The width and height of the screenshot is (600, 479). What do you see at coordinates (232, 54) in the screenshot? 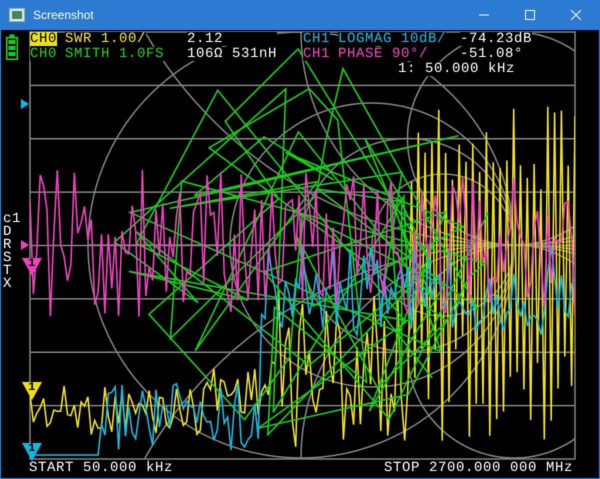
I see `trace-reading: 106Ω 531nH` at bounding box center [232, 54].